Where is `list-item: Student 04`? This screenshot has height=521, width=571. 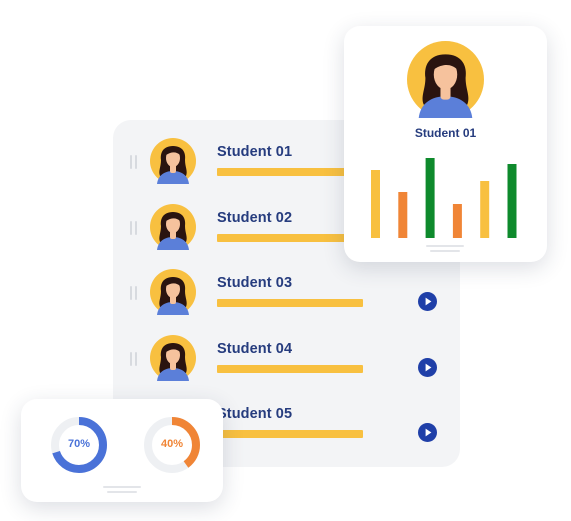
list-item: Student 04 is located at coordinates (286, 363).